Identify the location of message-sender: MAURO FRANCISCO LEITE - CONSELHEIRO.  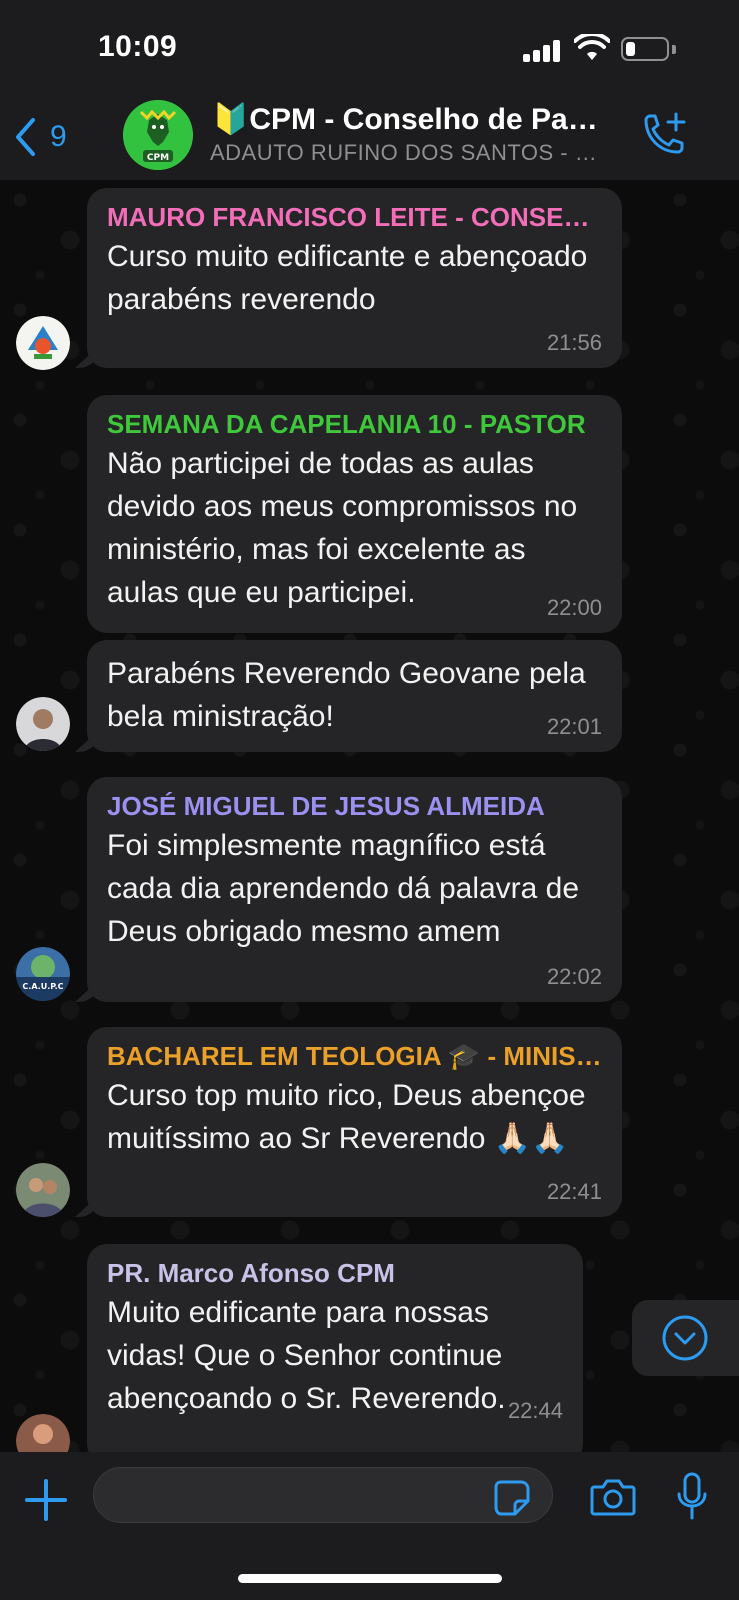
(354, 217).